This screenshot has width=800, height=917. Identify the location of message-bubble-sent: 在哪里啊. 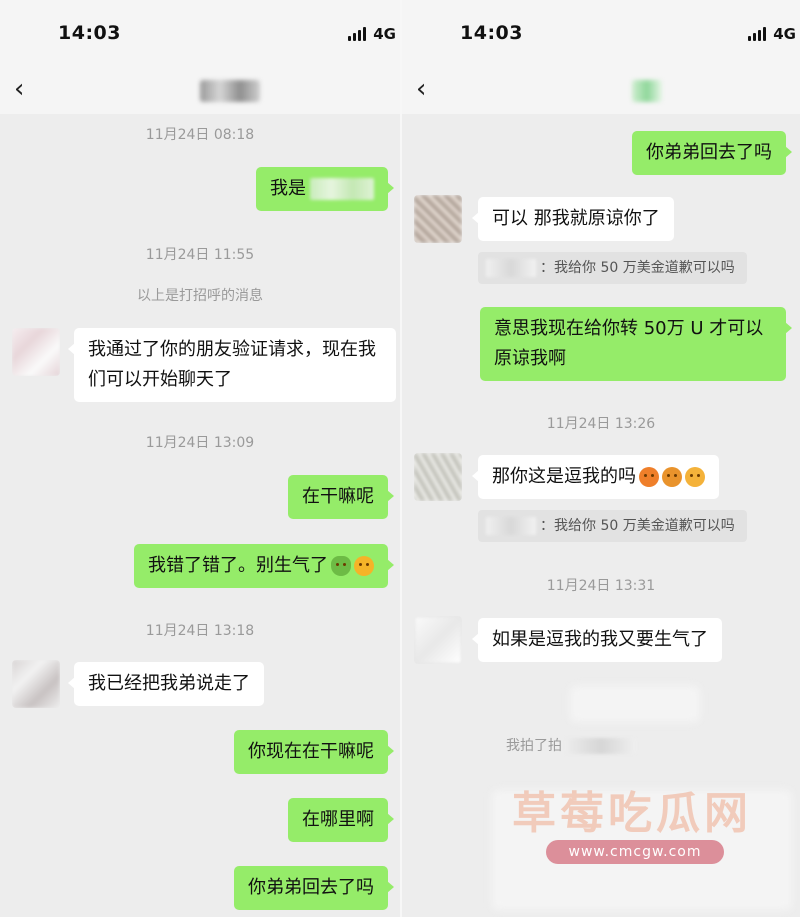
(341, 820).